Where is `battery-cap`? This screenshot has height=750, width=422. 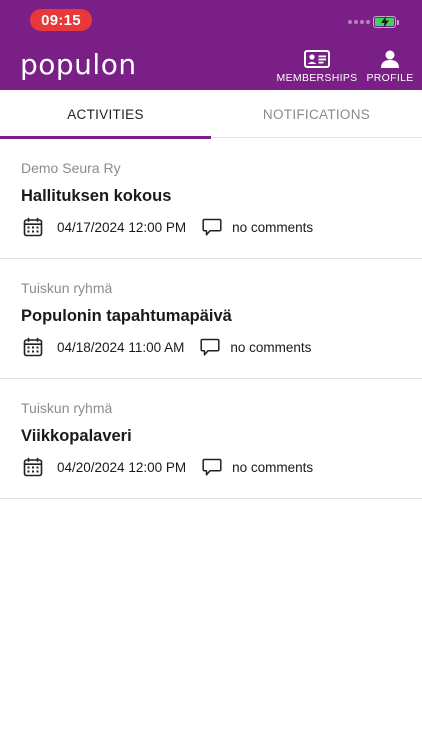
battery-cap is located at coordinates (398, 22).